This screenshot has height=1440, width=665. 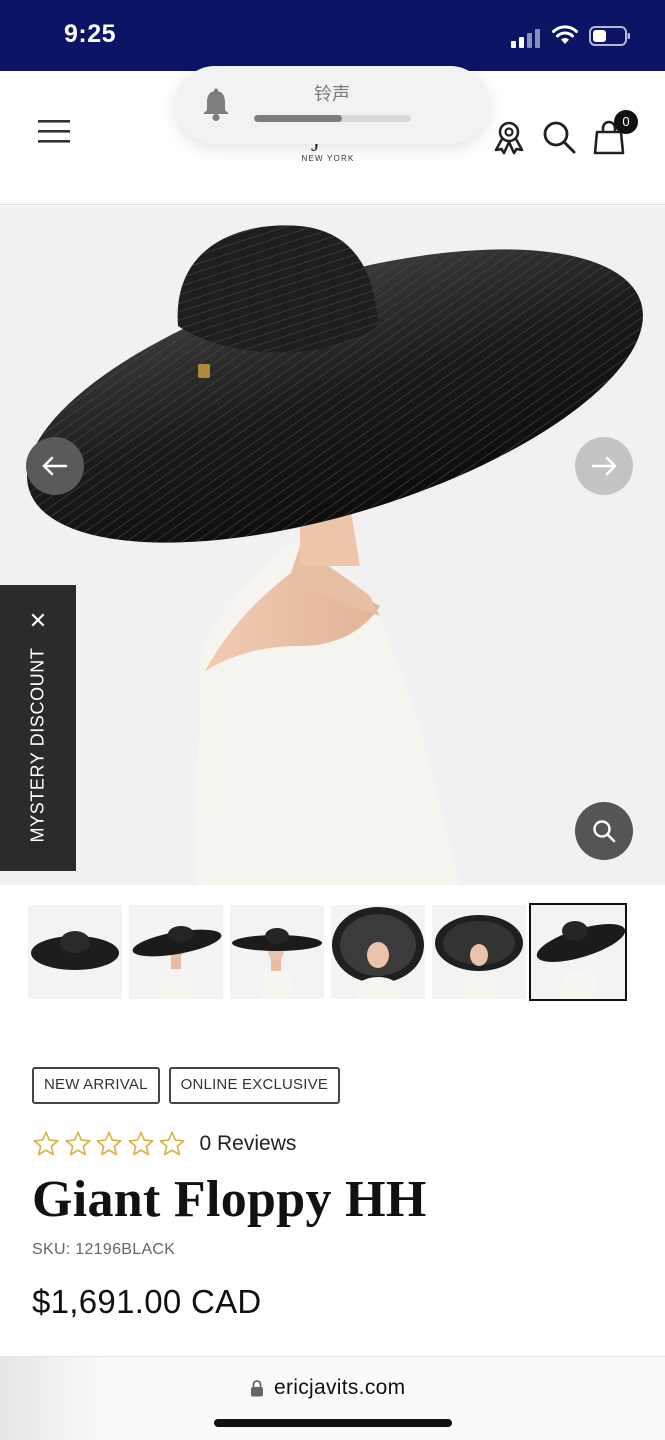 What do you see at coordinates (609, 36) in the screenshot?
I see `battery-icon` at bounding box center [609, 36].